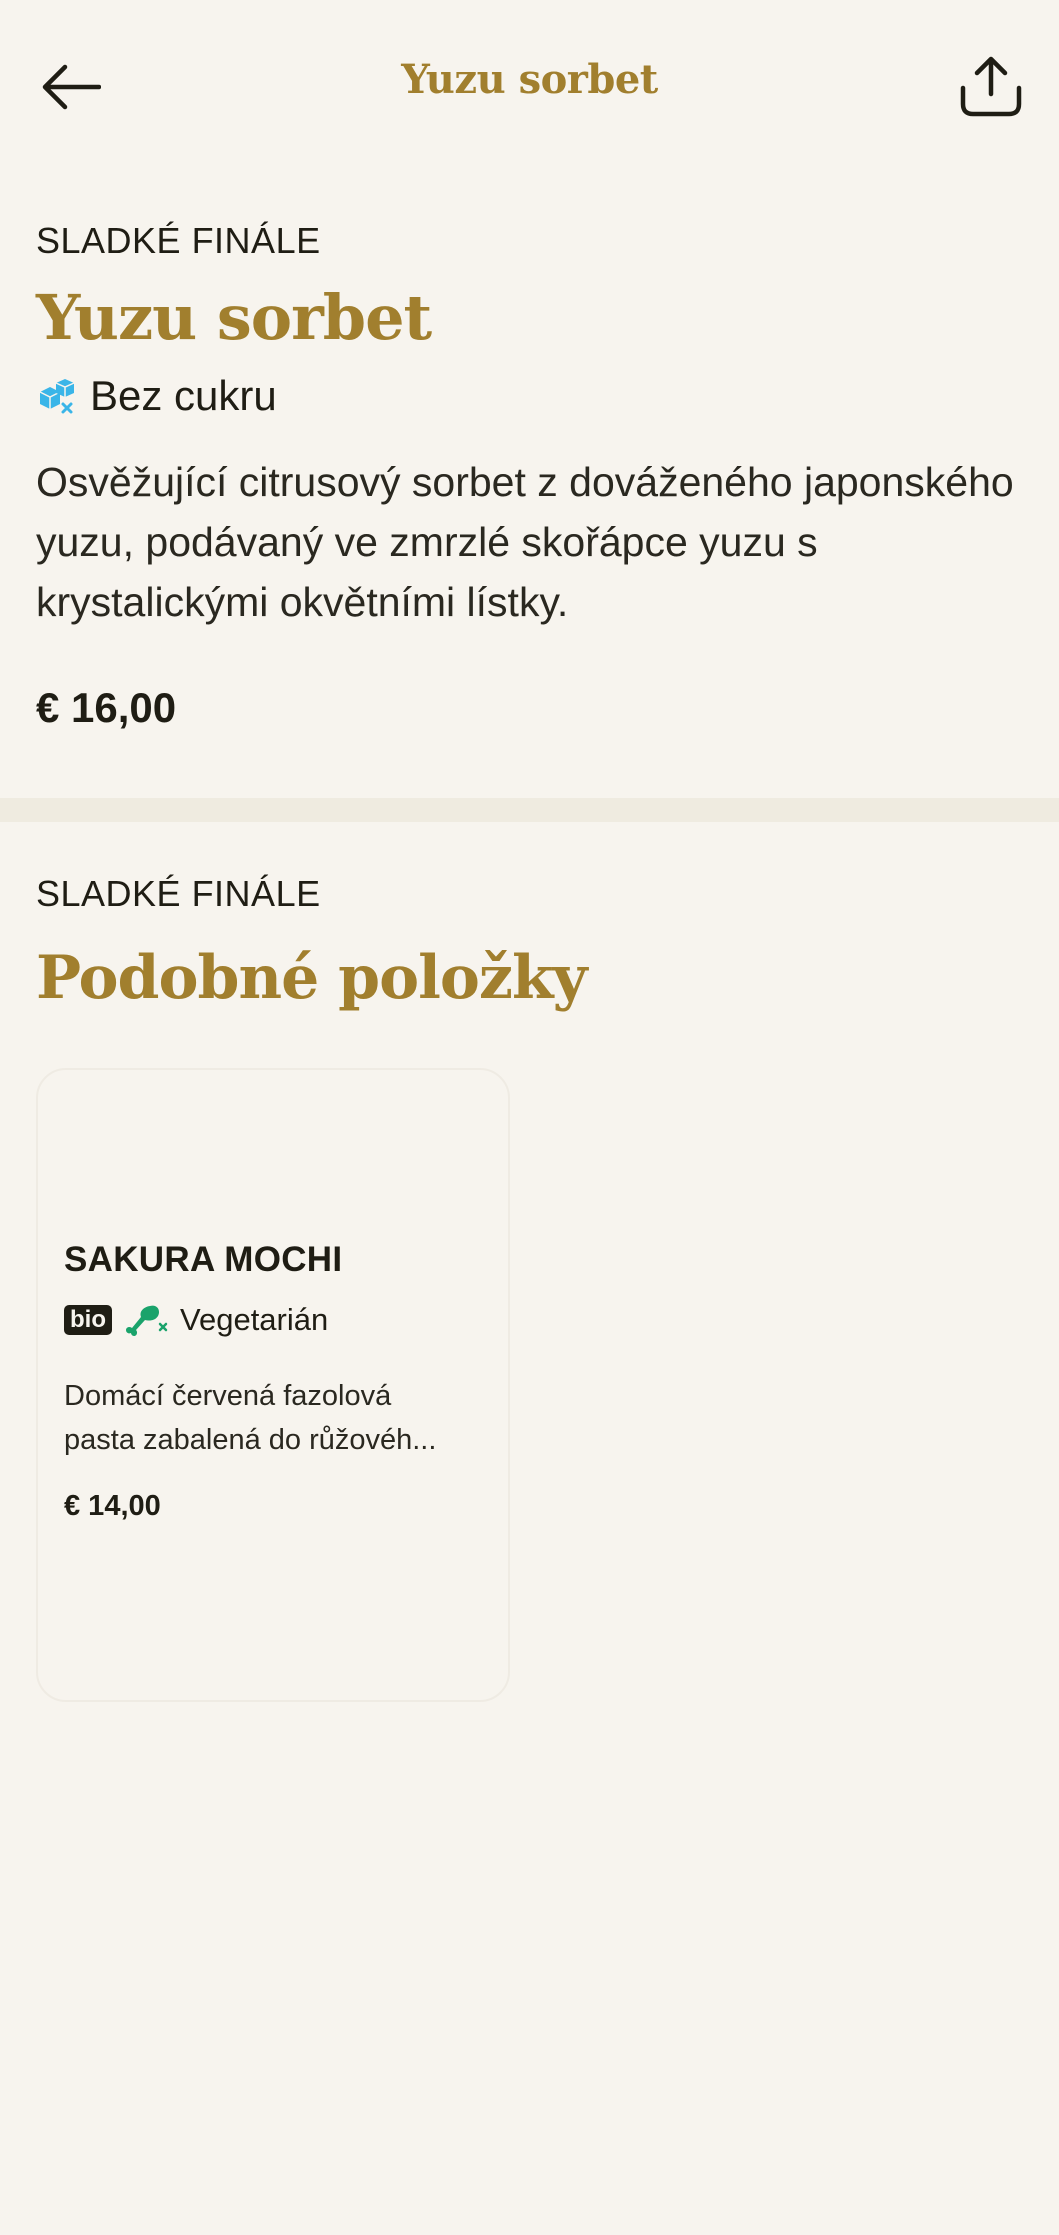 The height and width of the screenshot is (2235, 1059). Describe the element at coordinates (234, 317) in the screenshot. I see `item-name: Yuzu sorbet` at that location.